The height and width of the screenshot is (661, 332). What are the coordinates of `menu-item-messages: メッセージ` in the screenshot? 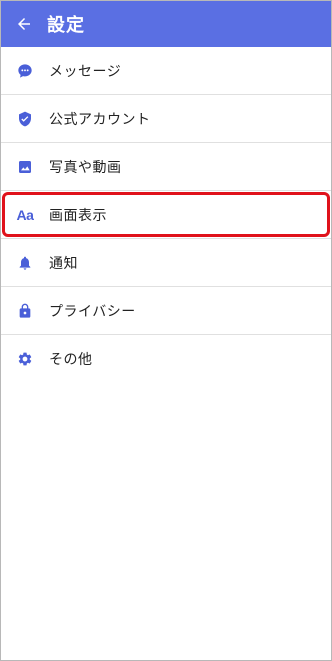 It's located at (166, 71).